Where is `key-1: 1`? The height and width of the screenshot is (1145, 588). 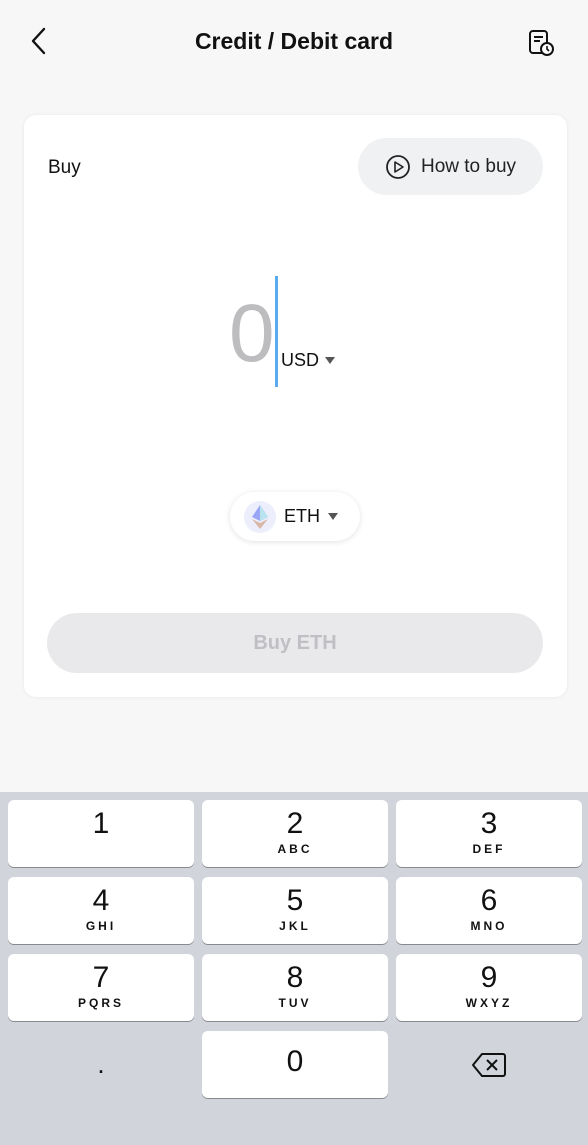
key-1: 1 is located at coordinates (101, 833).